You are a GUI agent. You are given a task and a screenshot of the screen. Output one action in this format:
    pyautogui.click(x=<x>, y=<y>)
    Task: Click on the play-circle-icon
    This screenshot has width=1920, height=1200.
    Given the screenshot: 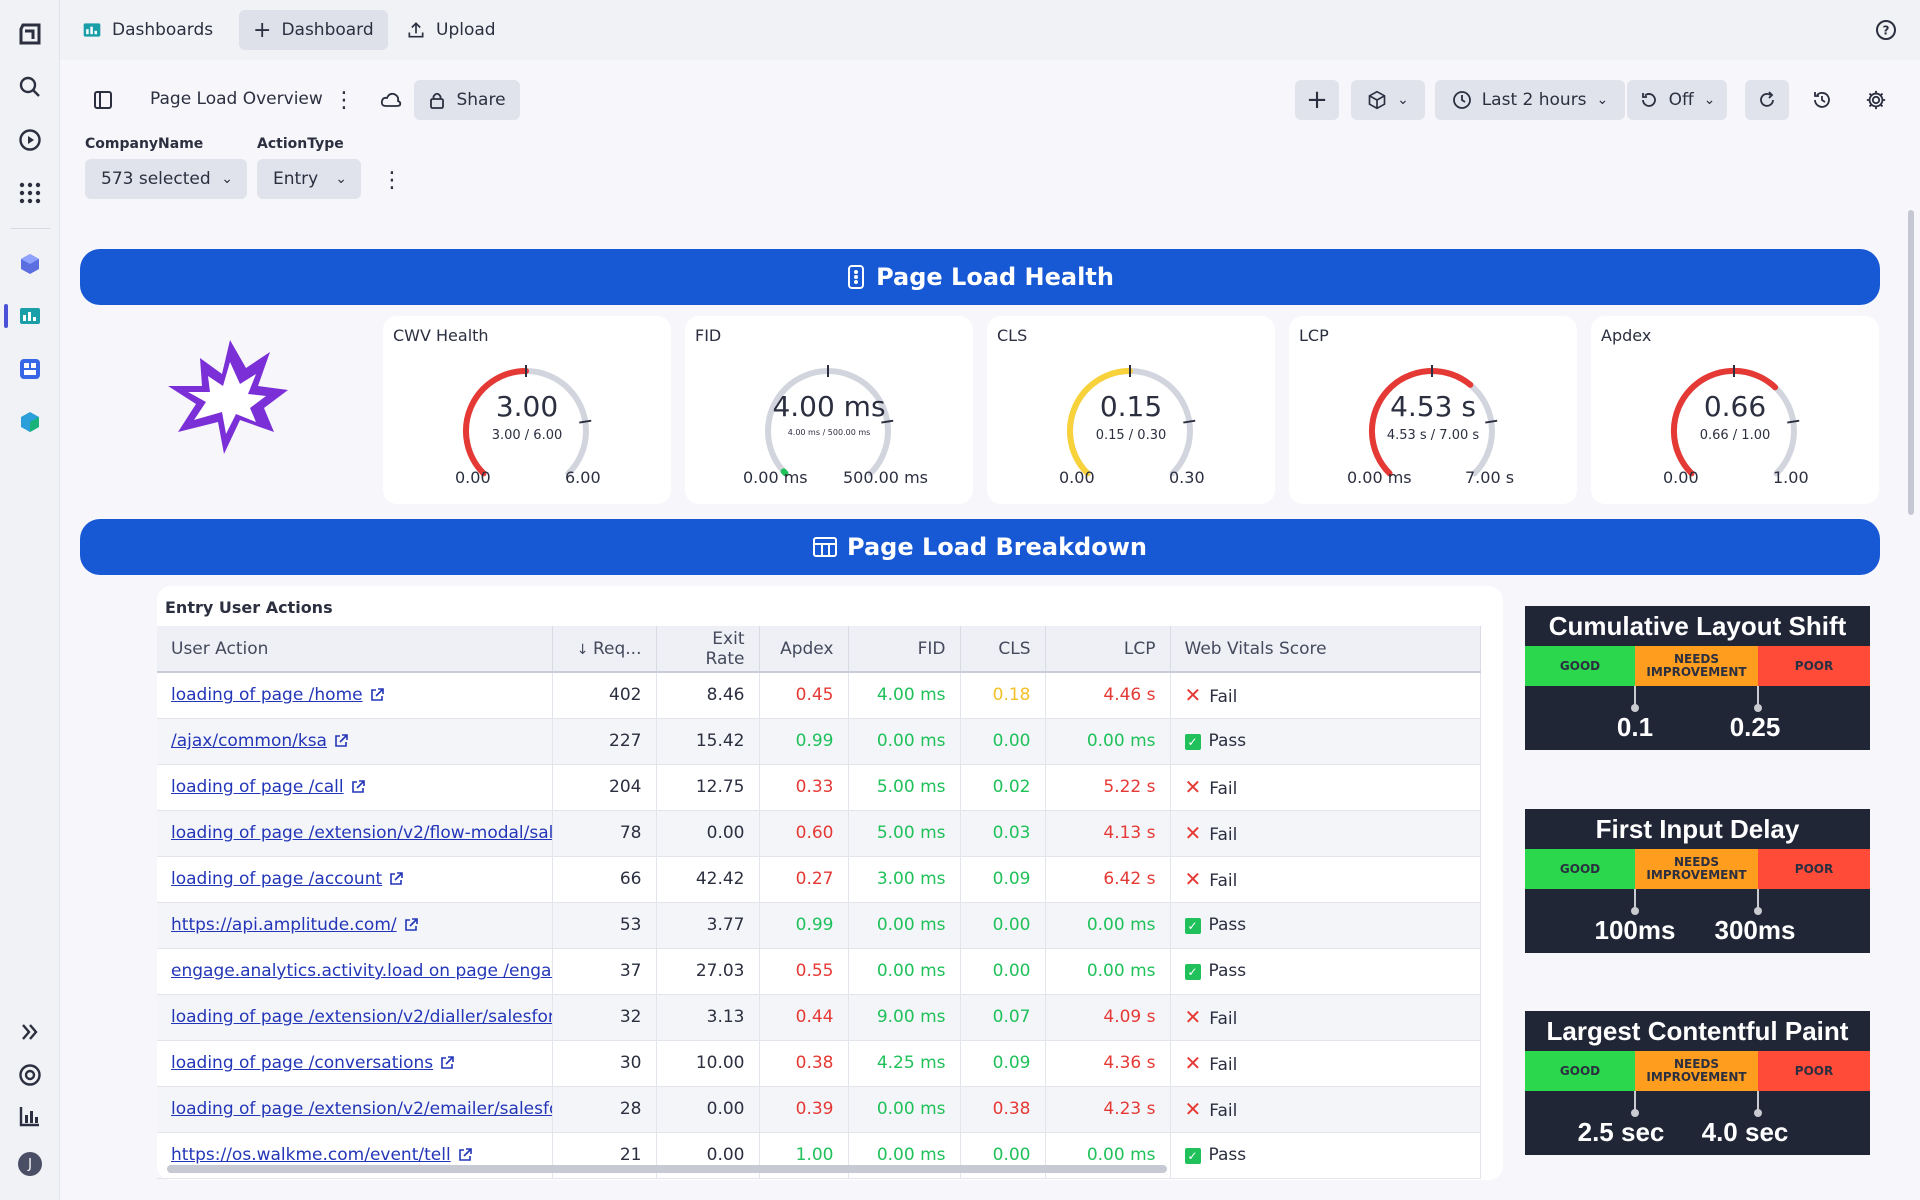 What is the action you would take?
    pyautogui.click(x=30, y=140)
    